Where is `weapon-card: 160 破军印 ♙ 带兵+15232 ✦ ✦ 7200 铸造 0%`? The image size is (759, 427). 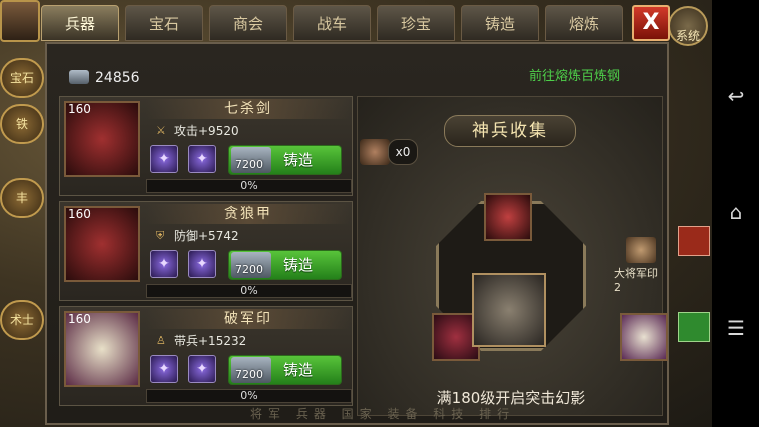 weapon-card: 160 破军印 ♙ 带兵+15232 ✦ ✦ 7200 铸造 0% is located at coordinates (206, 356).